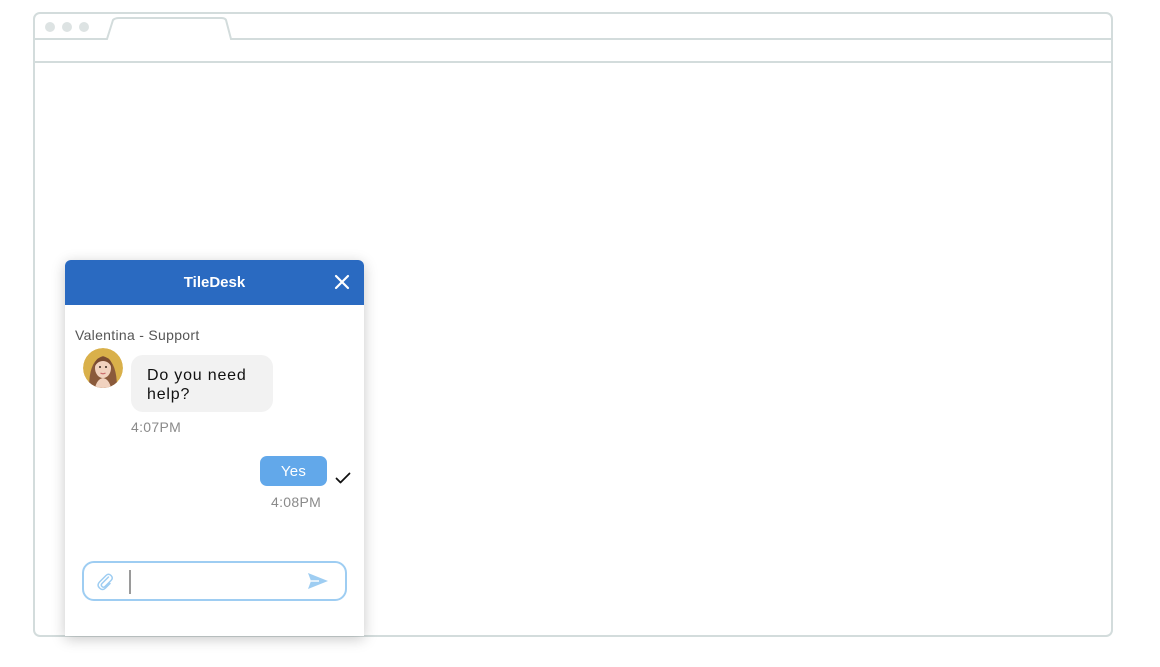 Image resolution: width=1160 pixels, height=667 pixels. Describe the element at coordinates (202, 383) in the screenshot. I see `agent-message-bubble: Do you need help?` at that location.